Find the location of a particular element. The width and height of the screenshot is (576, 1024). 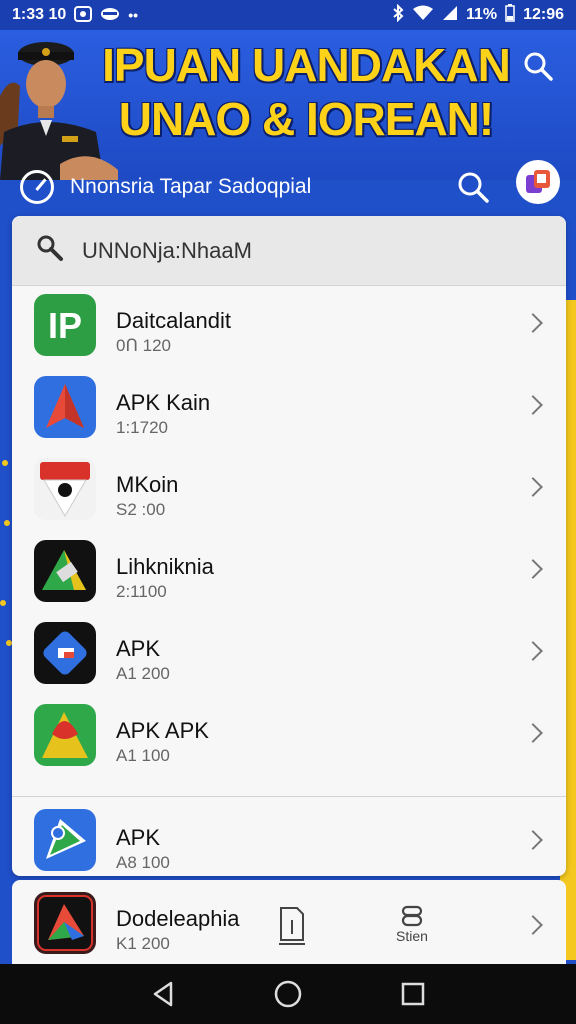

app-name: Lihkniknia is located at coordinates (165, 566).